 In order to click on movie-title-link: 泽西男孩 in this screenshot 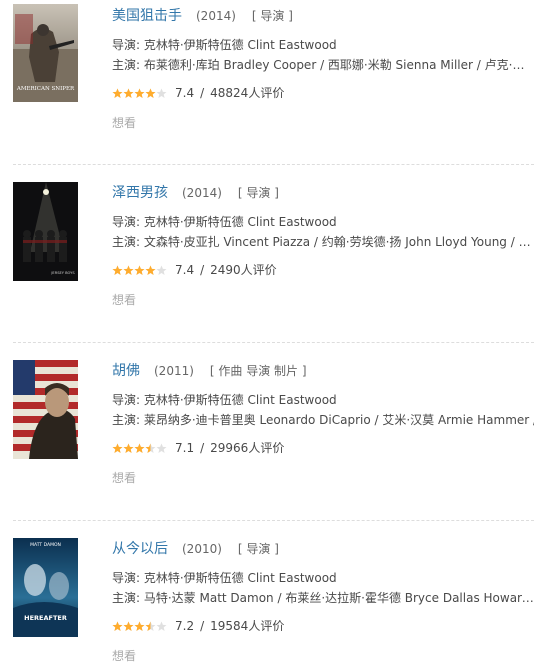, I will do `click(140, 193)`.